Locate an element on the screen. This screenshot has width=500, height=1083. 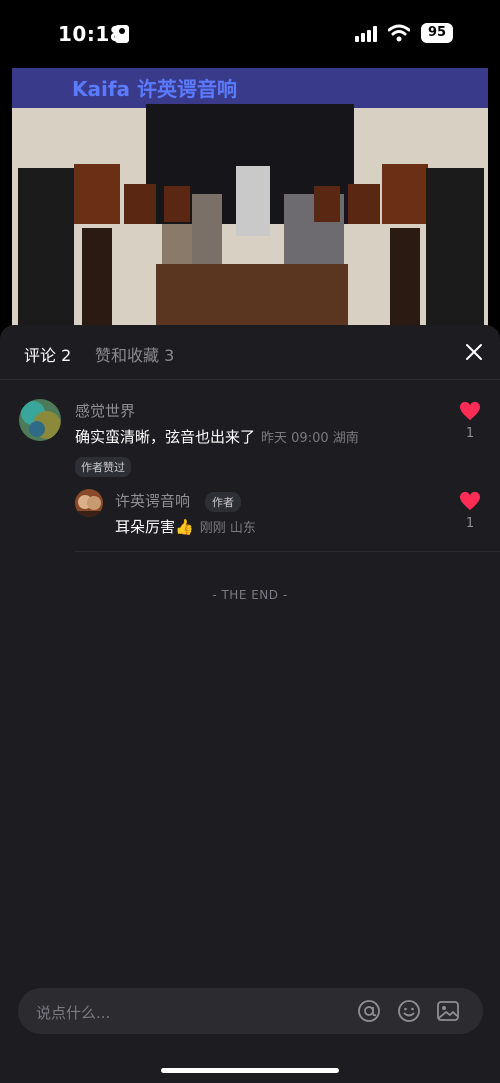
battery-indicator: 95 is located at coordinates (437, 33).